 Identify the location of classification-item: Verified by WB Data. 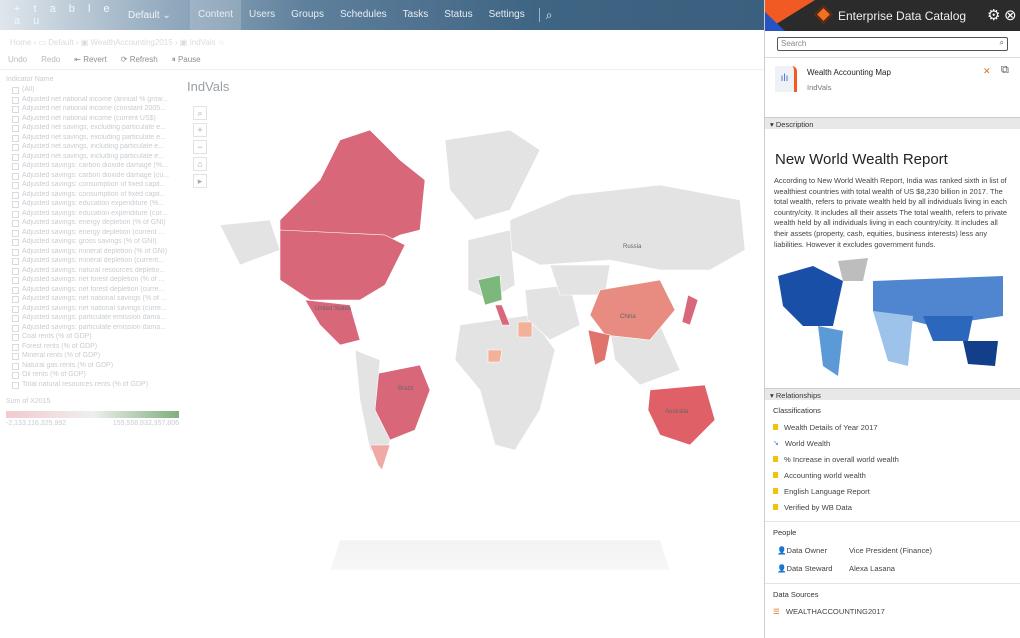
(892, 507).